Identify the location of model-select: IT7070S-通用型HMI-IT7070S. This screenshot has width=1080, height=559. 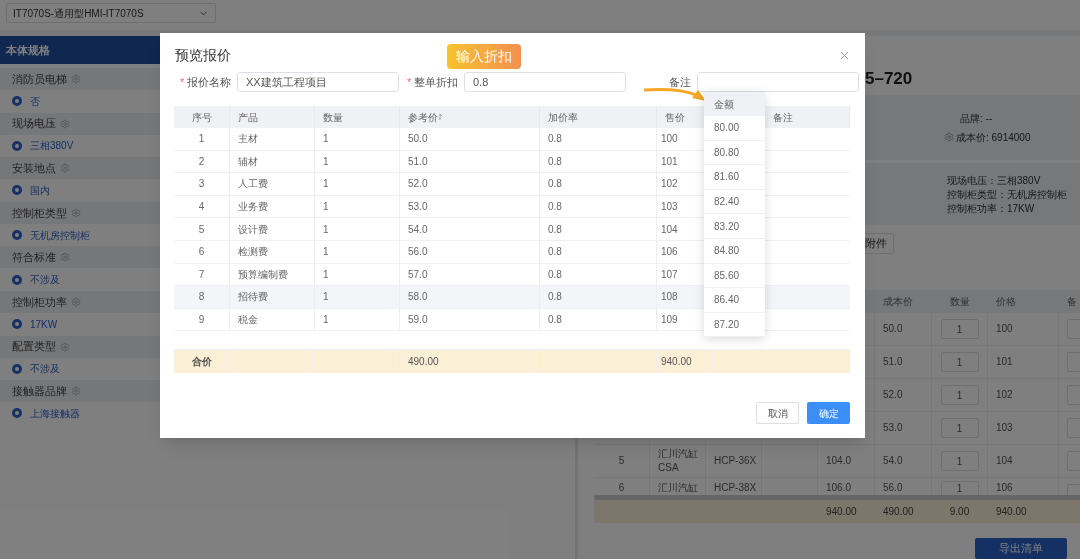
(111, 13).